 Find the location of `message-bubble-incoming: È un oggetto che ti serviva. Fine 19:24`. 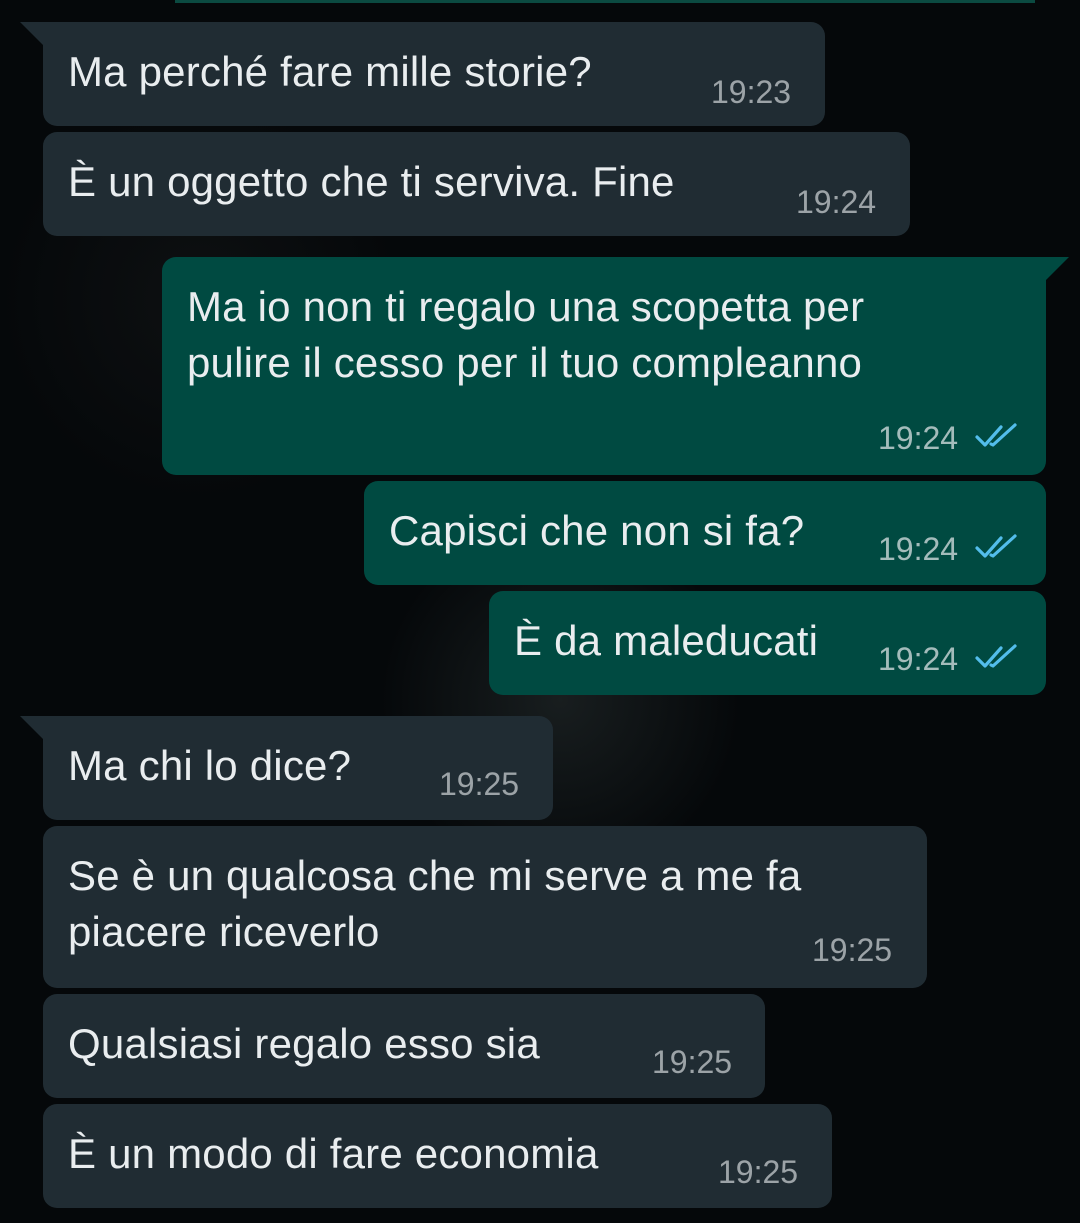

message-bubble-incoming: È un oggetto che ti serviva. Fine 19:24 is located at coordinates (476, 184).